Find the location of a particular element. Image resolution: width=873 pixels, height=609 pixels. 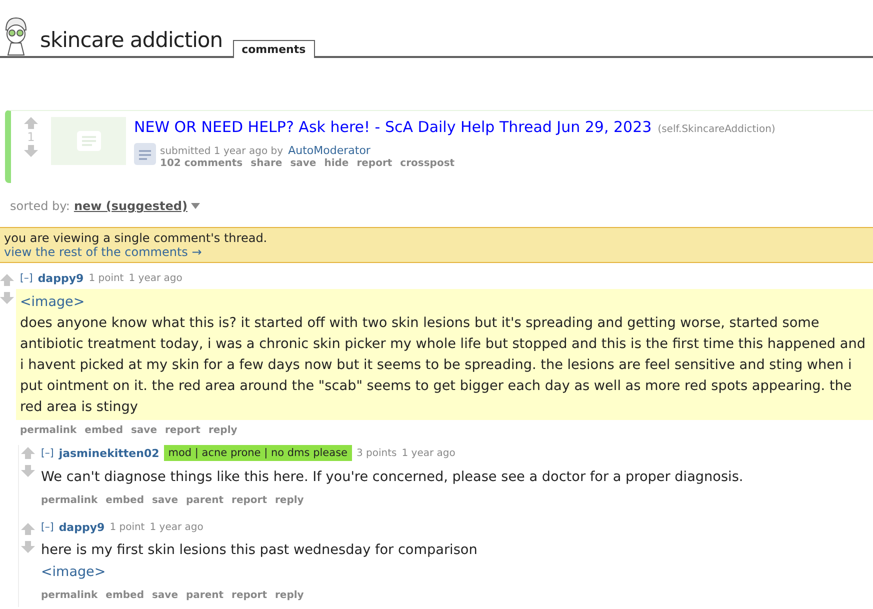

post-domain: (self.SkincareAddiction) is located at coordinates (717, 129).